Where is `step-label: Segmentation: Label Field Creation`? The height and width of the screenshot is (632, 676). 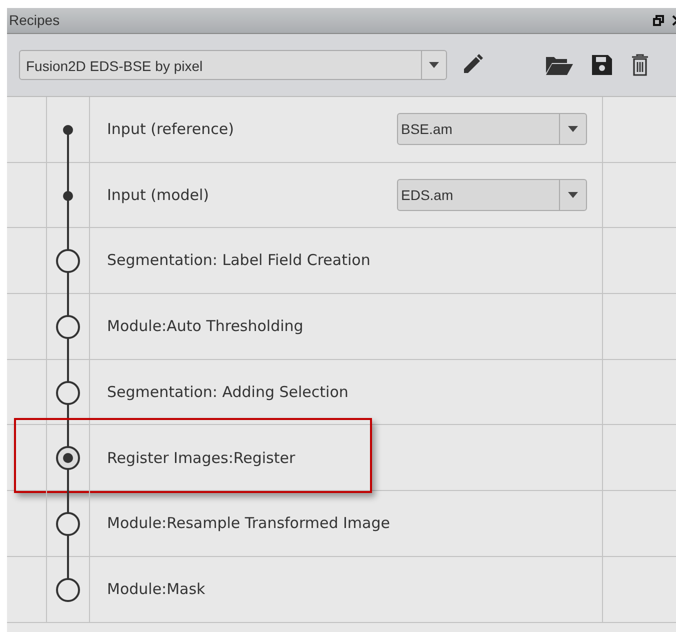 step-label: Segmentation: Label Field Creation is located at coordinates (239, 261).